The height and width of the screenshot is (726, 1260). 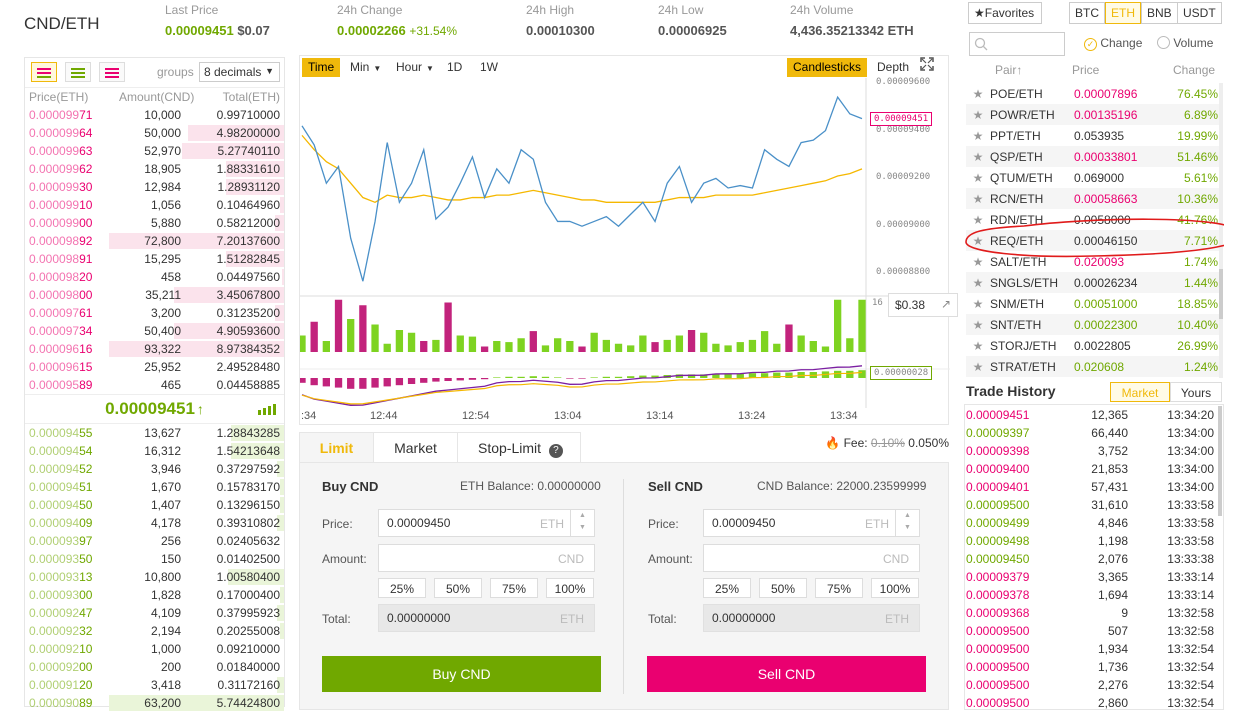 What do you see at coordinates (336, 447) in the screenshot?
I see `tab-limit: Limit` at bounding box center [336, 447].